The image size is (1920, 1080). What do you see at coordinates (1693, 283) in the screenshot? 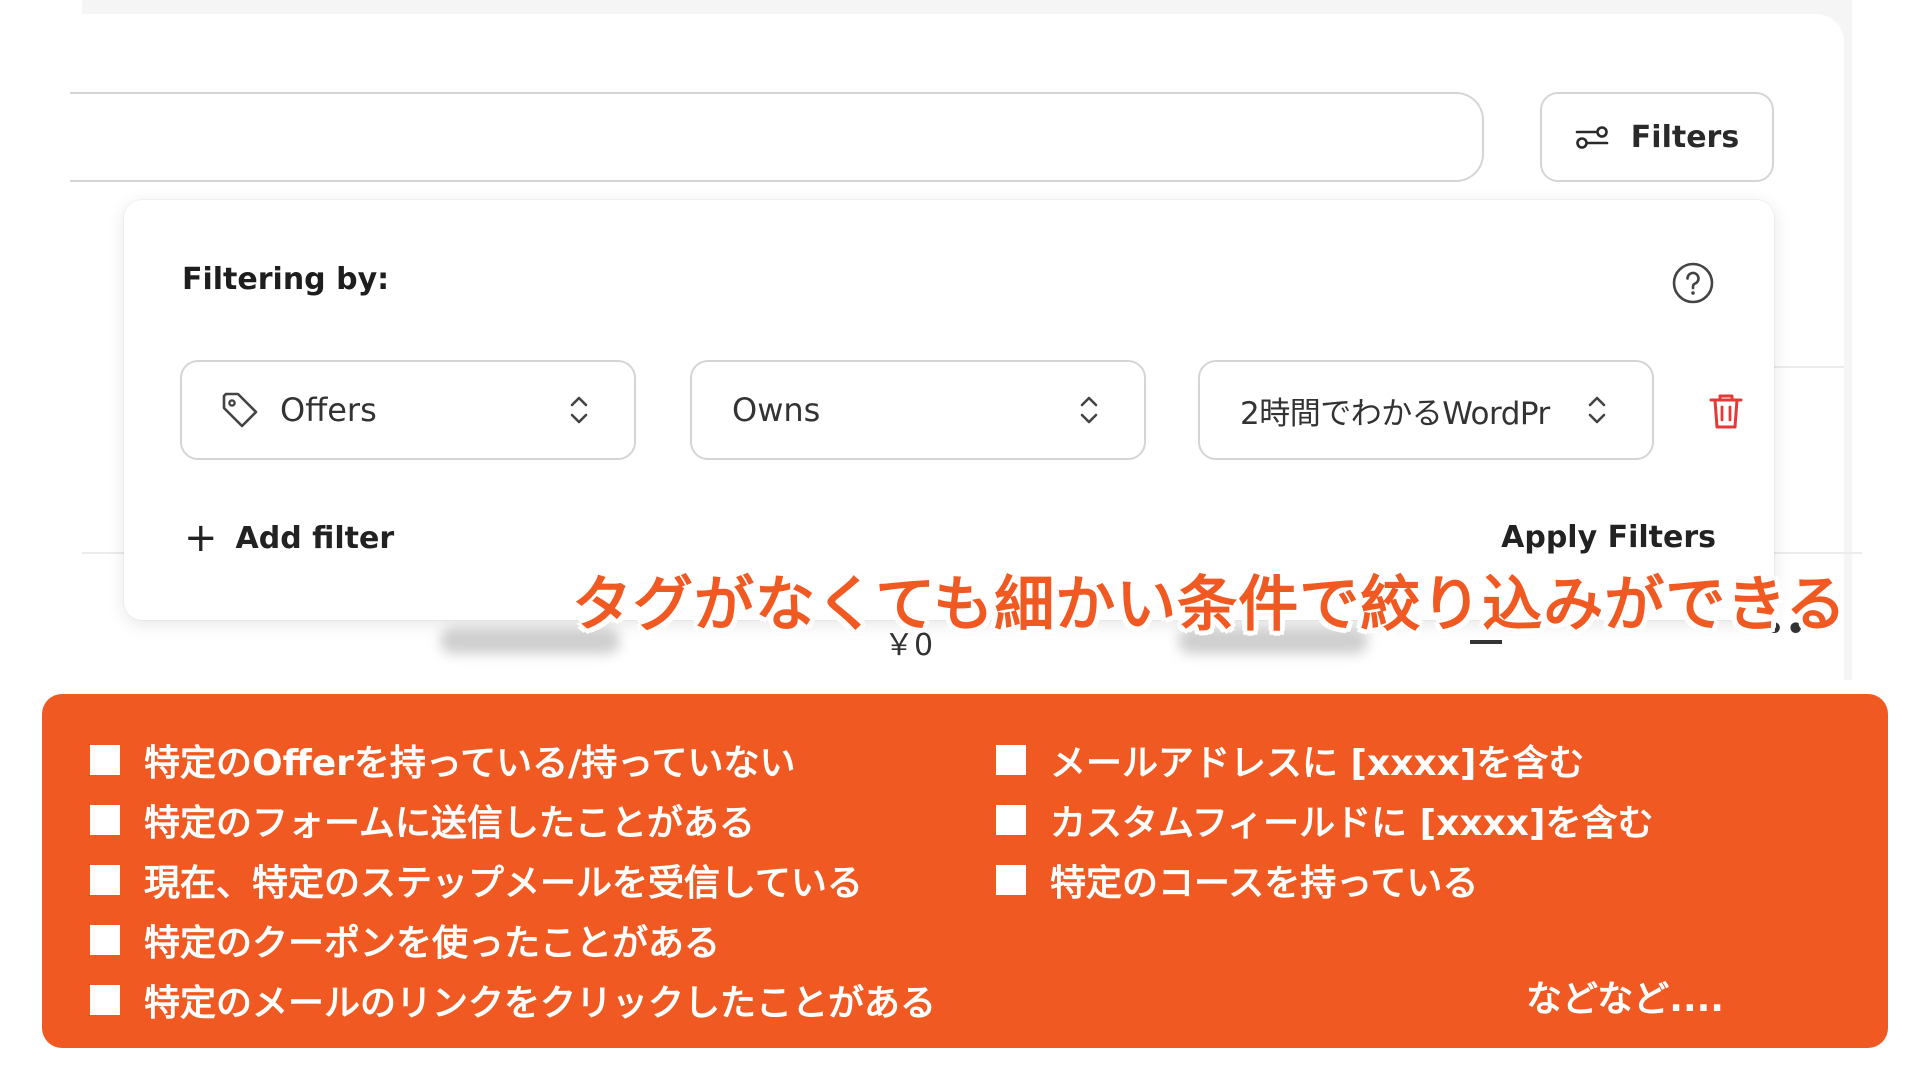
I see `help-circle-icon` at bounding box center [1693, 283].